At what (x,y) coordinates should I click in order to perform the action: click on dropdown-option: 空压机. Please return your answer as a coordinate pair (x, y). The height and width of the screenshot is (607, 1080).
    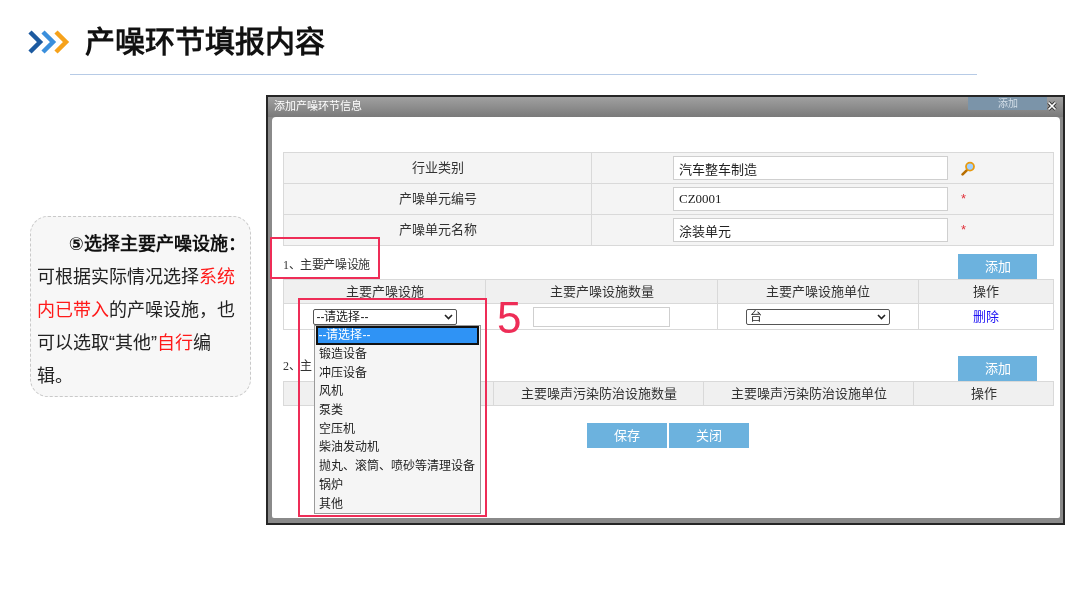
    Looking at the image, I should click on (397, 429).